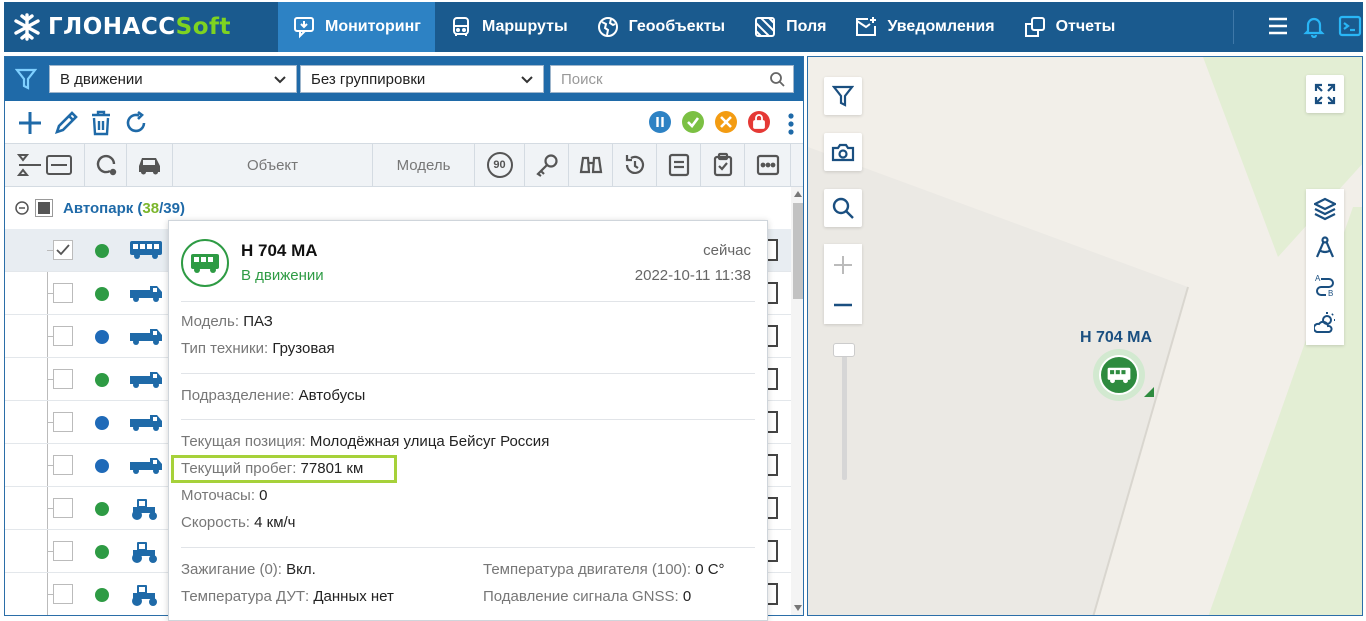  What do you see at coordinates (798, 608) in the screenshot?
I see `scroll-down-icon` at bounding box center [798, 608].